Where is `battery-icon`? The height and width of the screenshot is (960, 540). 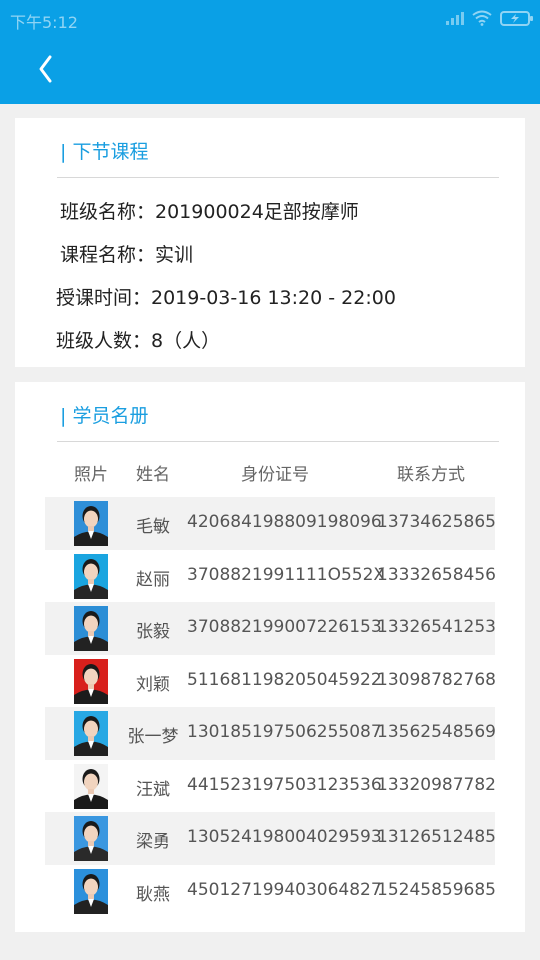
battery-icon is located at coordinates (516, 18).